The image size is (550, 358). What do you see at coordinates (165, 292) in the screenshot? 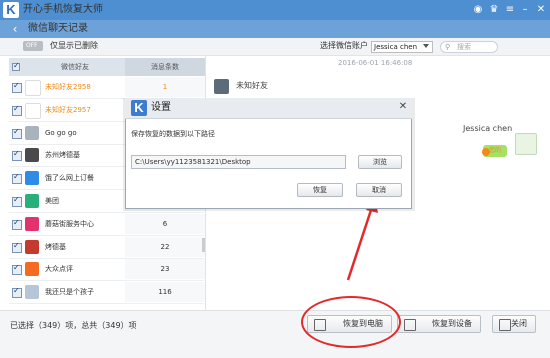
I see `message-count: 116` at bounding box center [165, 292].